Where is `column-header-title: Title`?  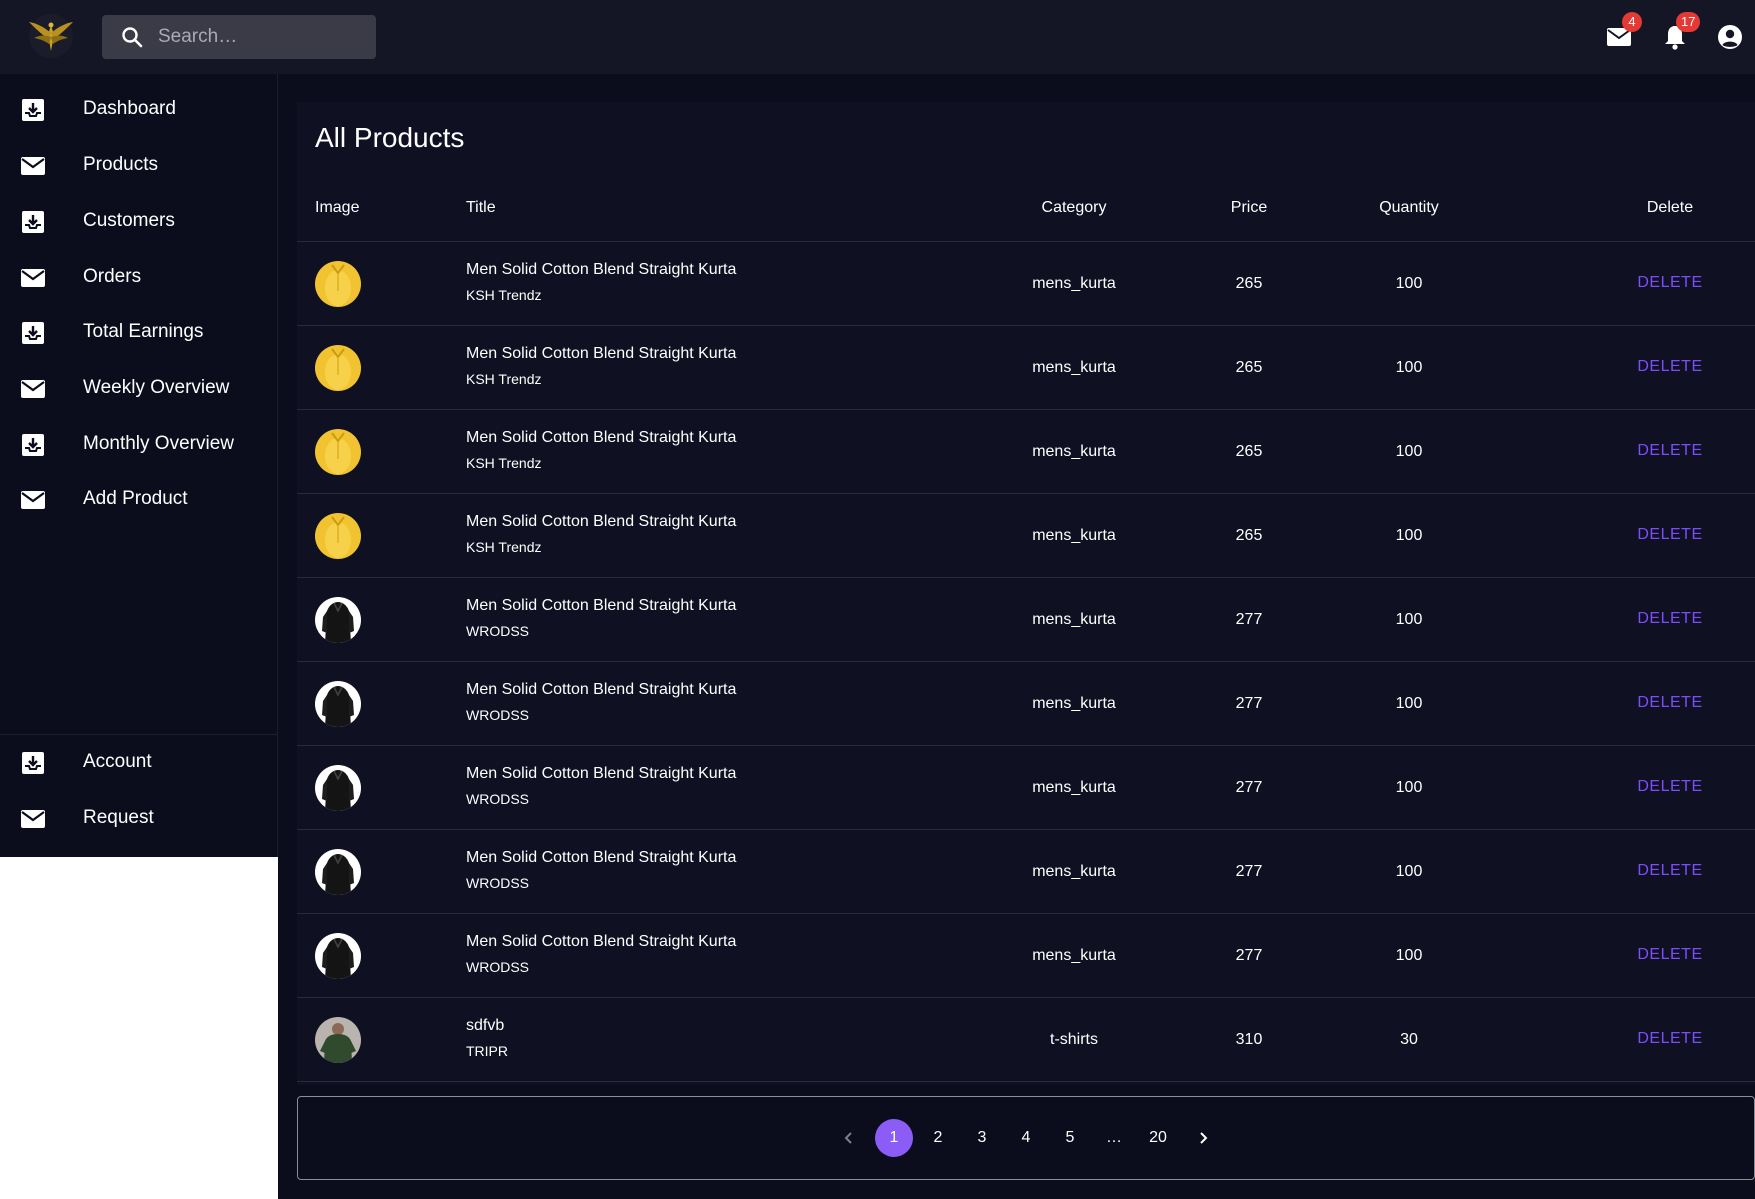
column-header-title: Title is located at coordinates (481, 207).